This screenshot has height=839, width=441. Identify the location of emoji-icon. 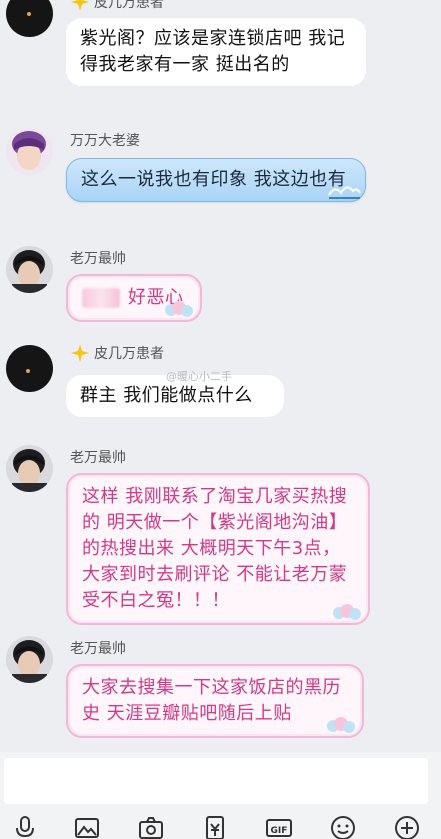
(343, 827).